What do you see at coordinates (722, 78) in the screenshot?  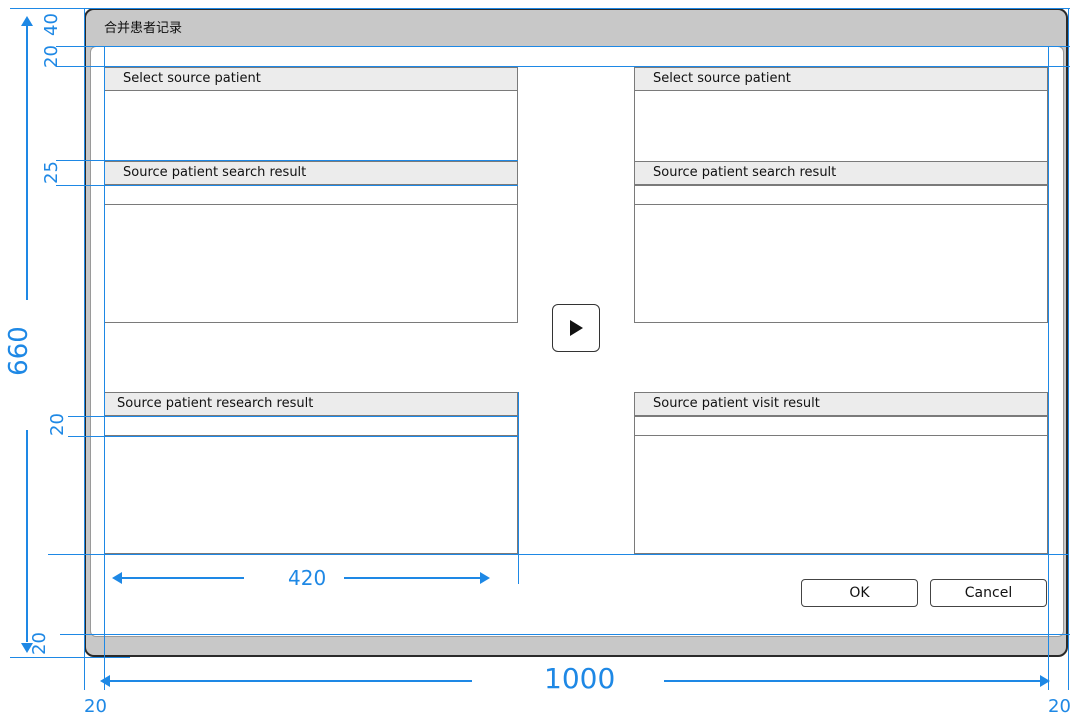 I see `right-select-label: Select source patient` at bounding box center [722, 78].